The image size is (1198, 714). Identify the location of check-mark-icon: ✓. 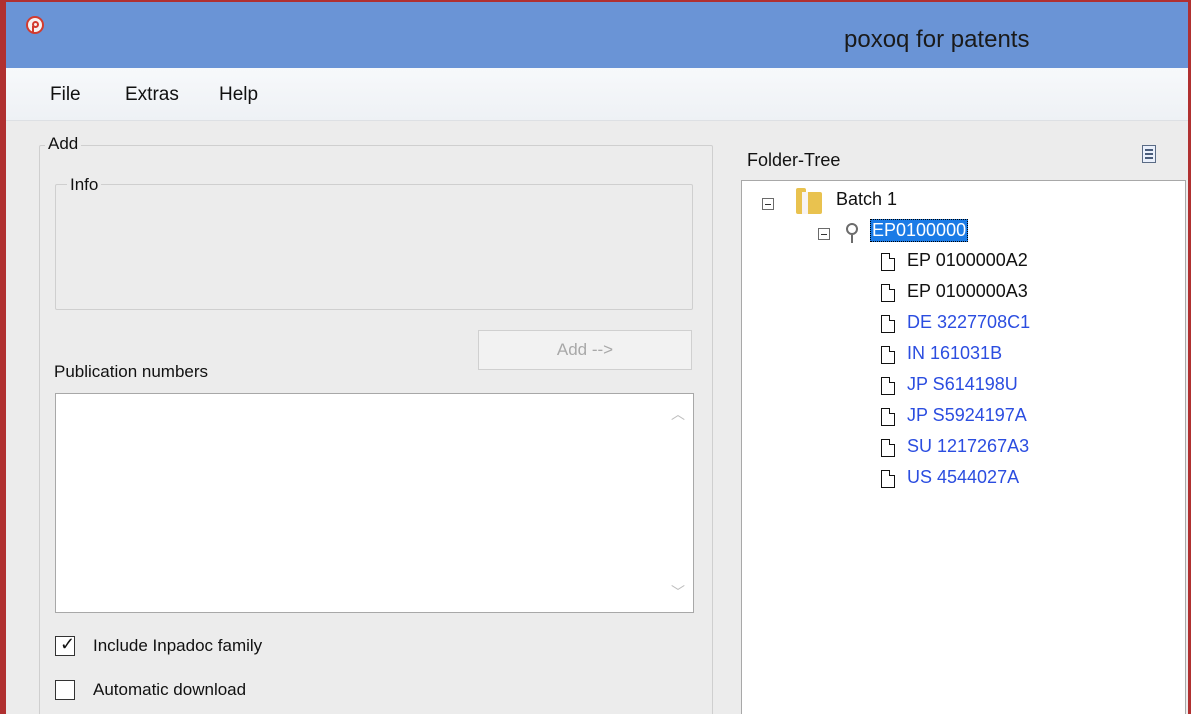
(68, 644).